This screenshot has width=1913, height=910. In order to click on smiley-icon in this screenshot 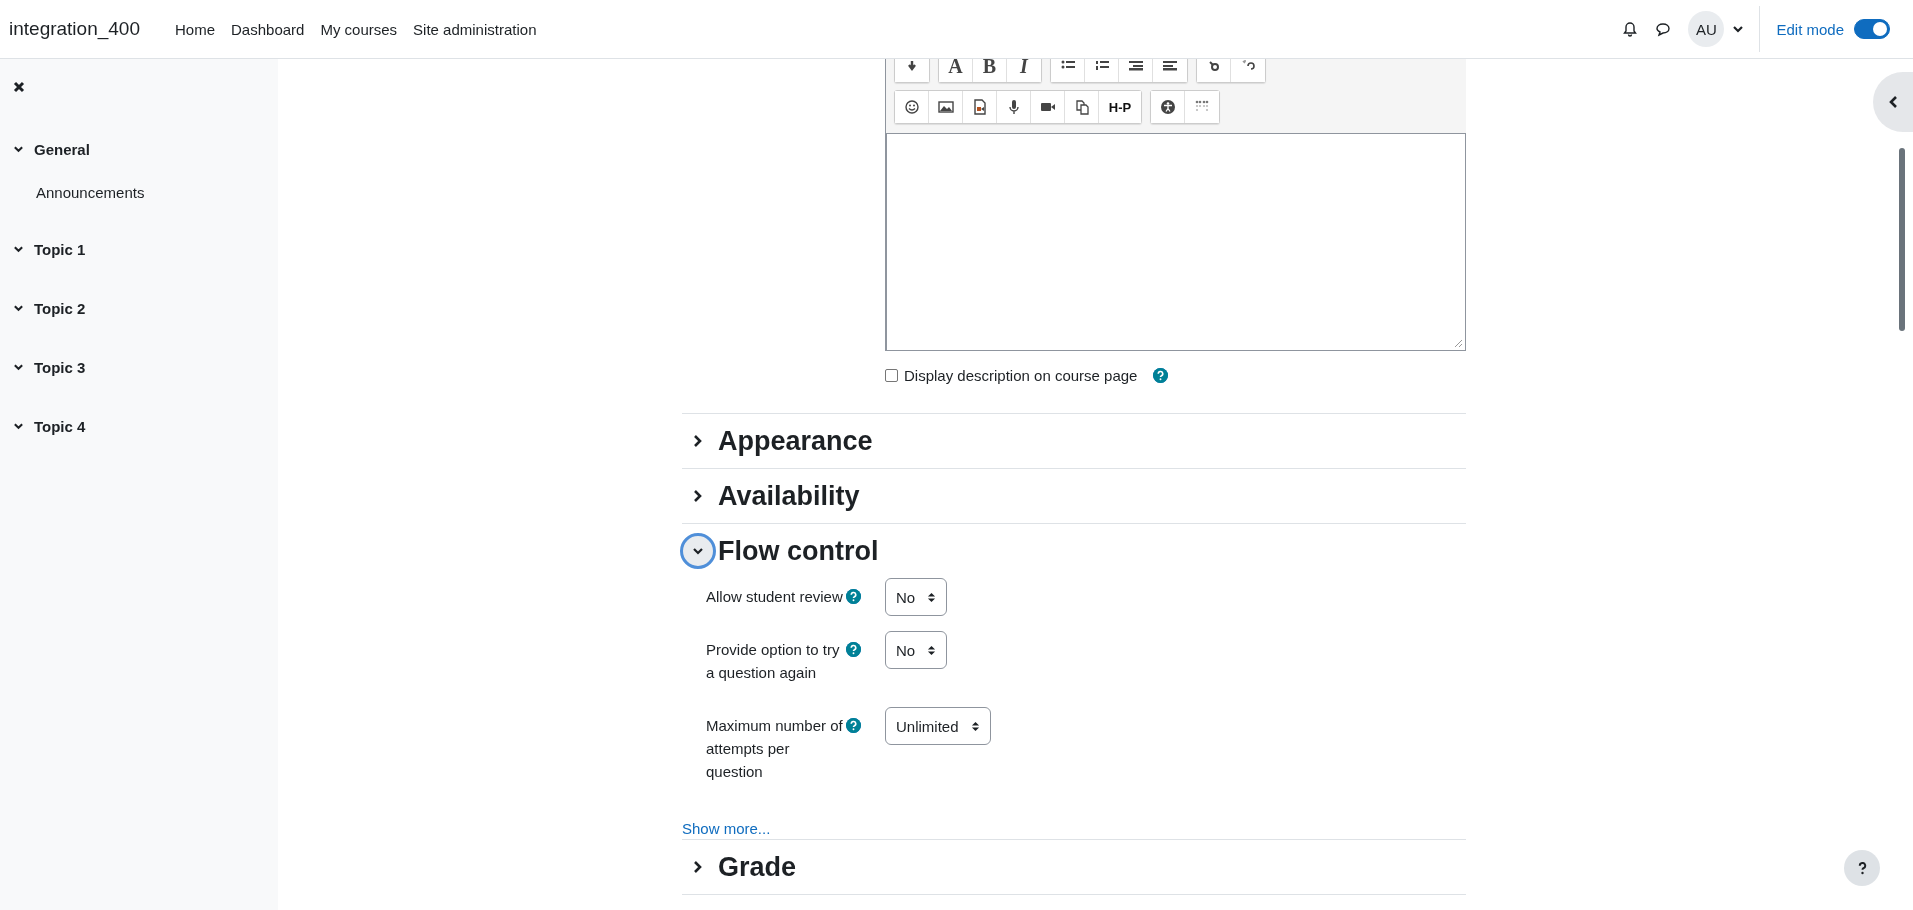, I will do `click(911, 107)`.